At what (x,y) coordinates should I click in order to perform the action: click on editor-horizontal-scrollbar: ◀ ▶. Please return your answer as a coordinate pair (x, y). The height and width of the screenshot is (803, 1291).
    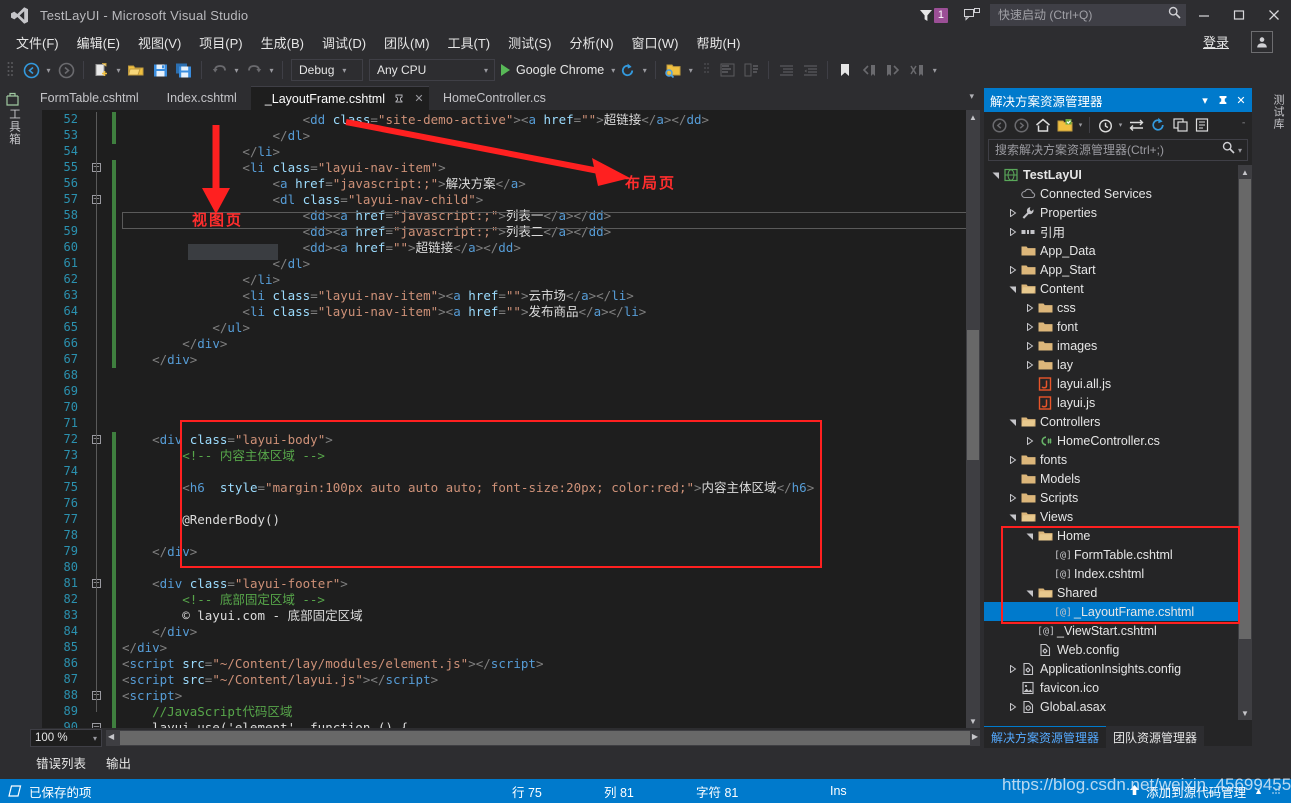
    Looking at the image, I should click on (543, 738).